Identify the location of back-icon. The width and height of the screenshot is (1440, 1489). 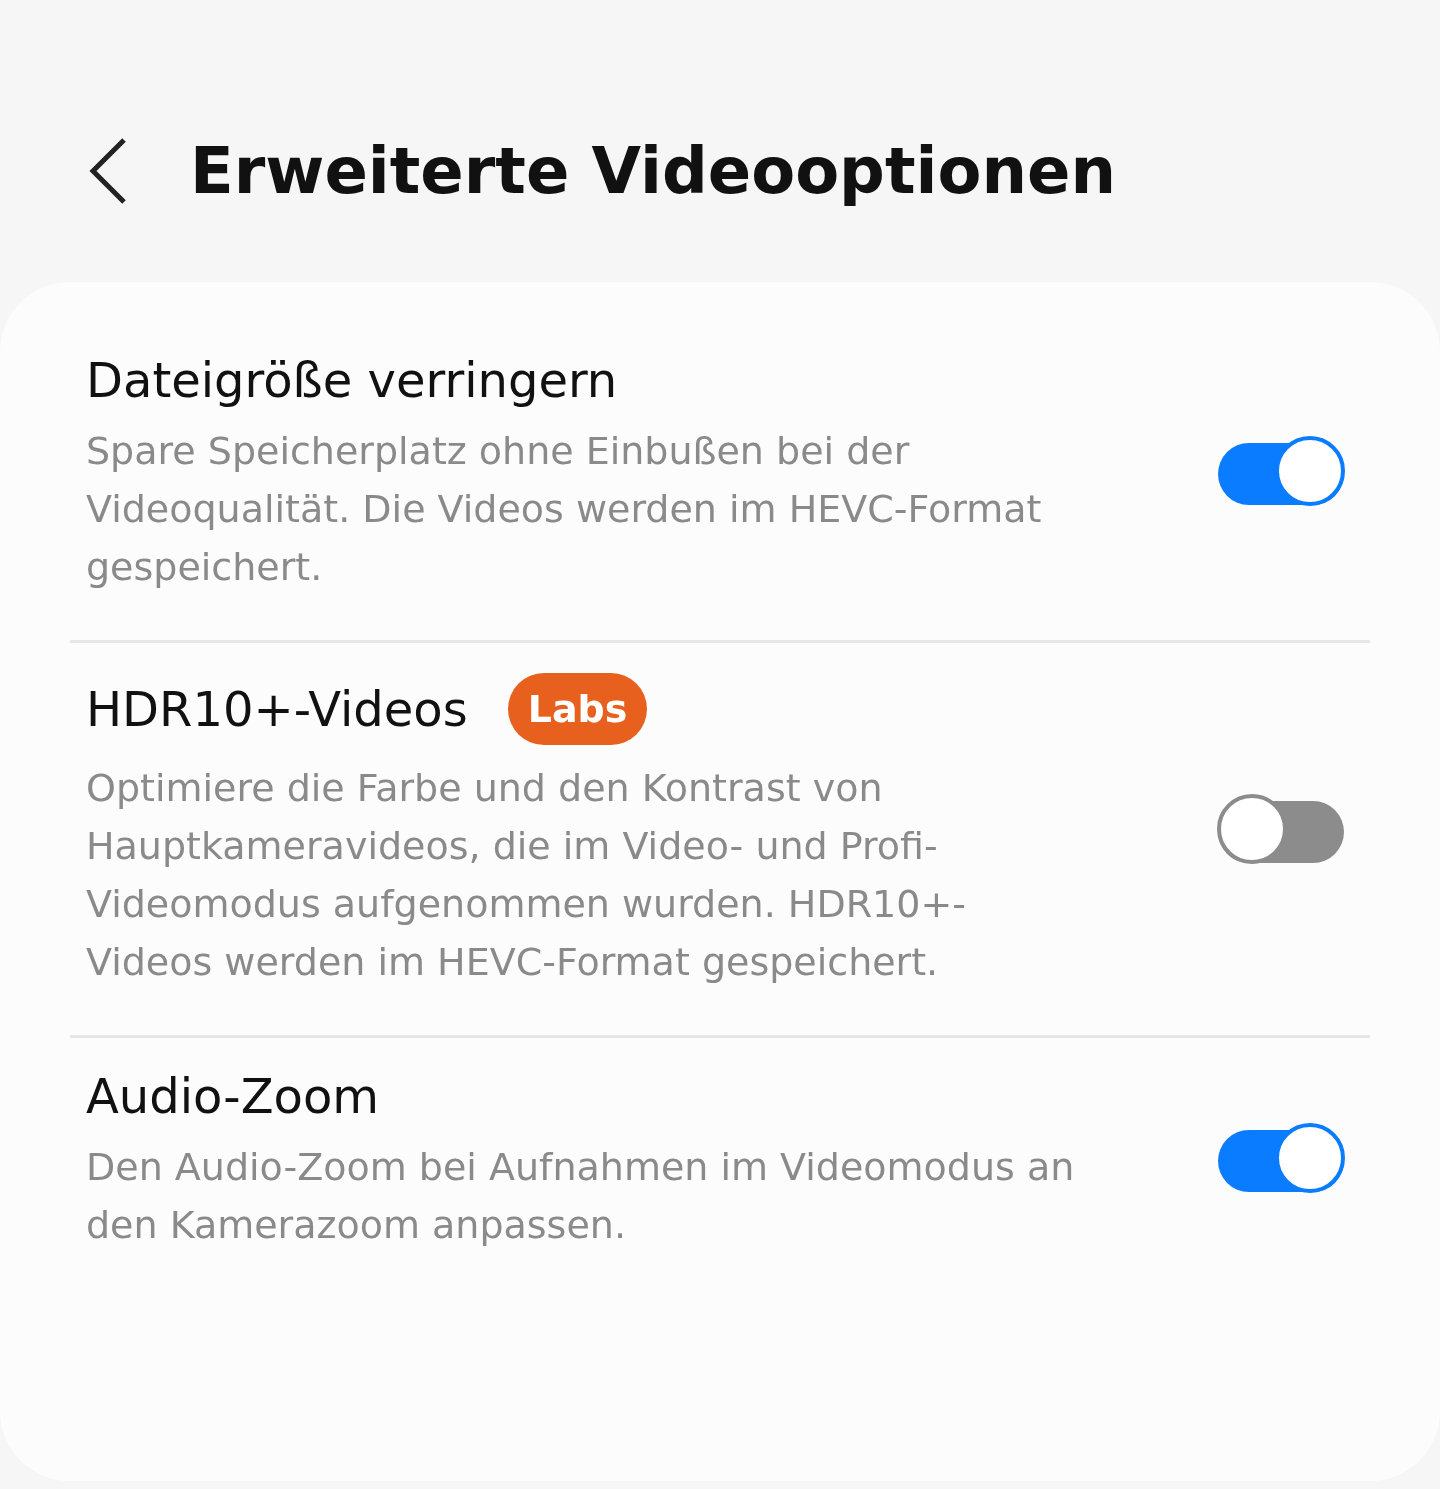
(108, 171).